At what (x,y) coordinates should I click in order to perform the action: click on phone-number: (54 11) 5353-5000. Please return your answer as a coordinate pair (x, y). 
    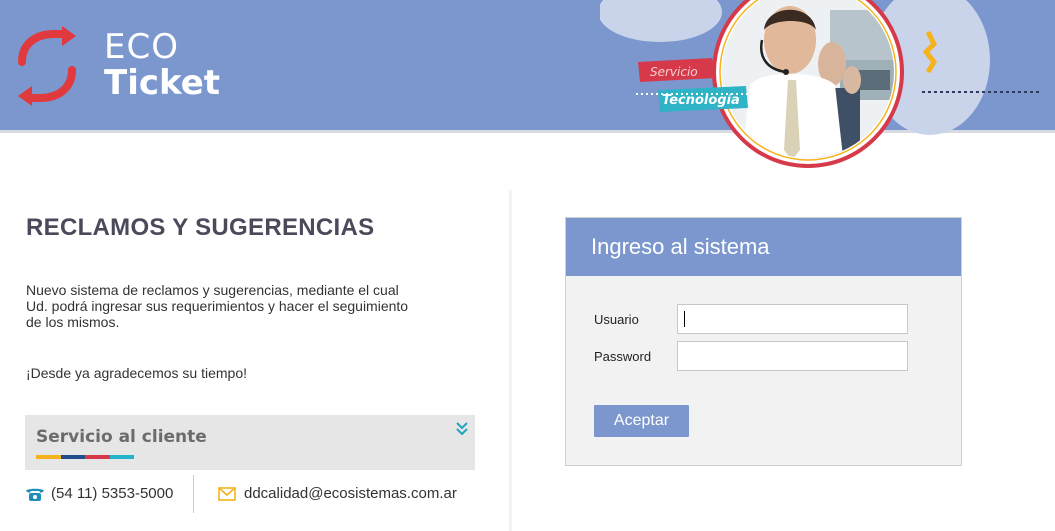
    Looking at the image, I should click on (112, 493).